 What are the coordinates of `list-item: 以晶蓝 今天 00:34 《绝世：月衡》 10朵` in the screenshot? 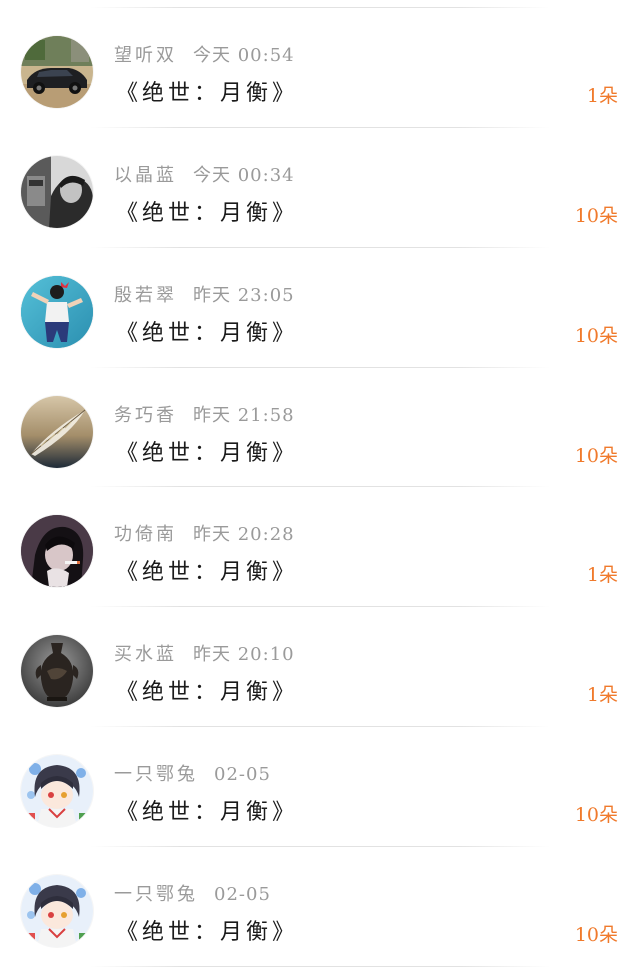 It's located at (320, 187).